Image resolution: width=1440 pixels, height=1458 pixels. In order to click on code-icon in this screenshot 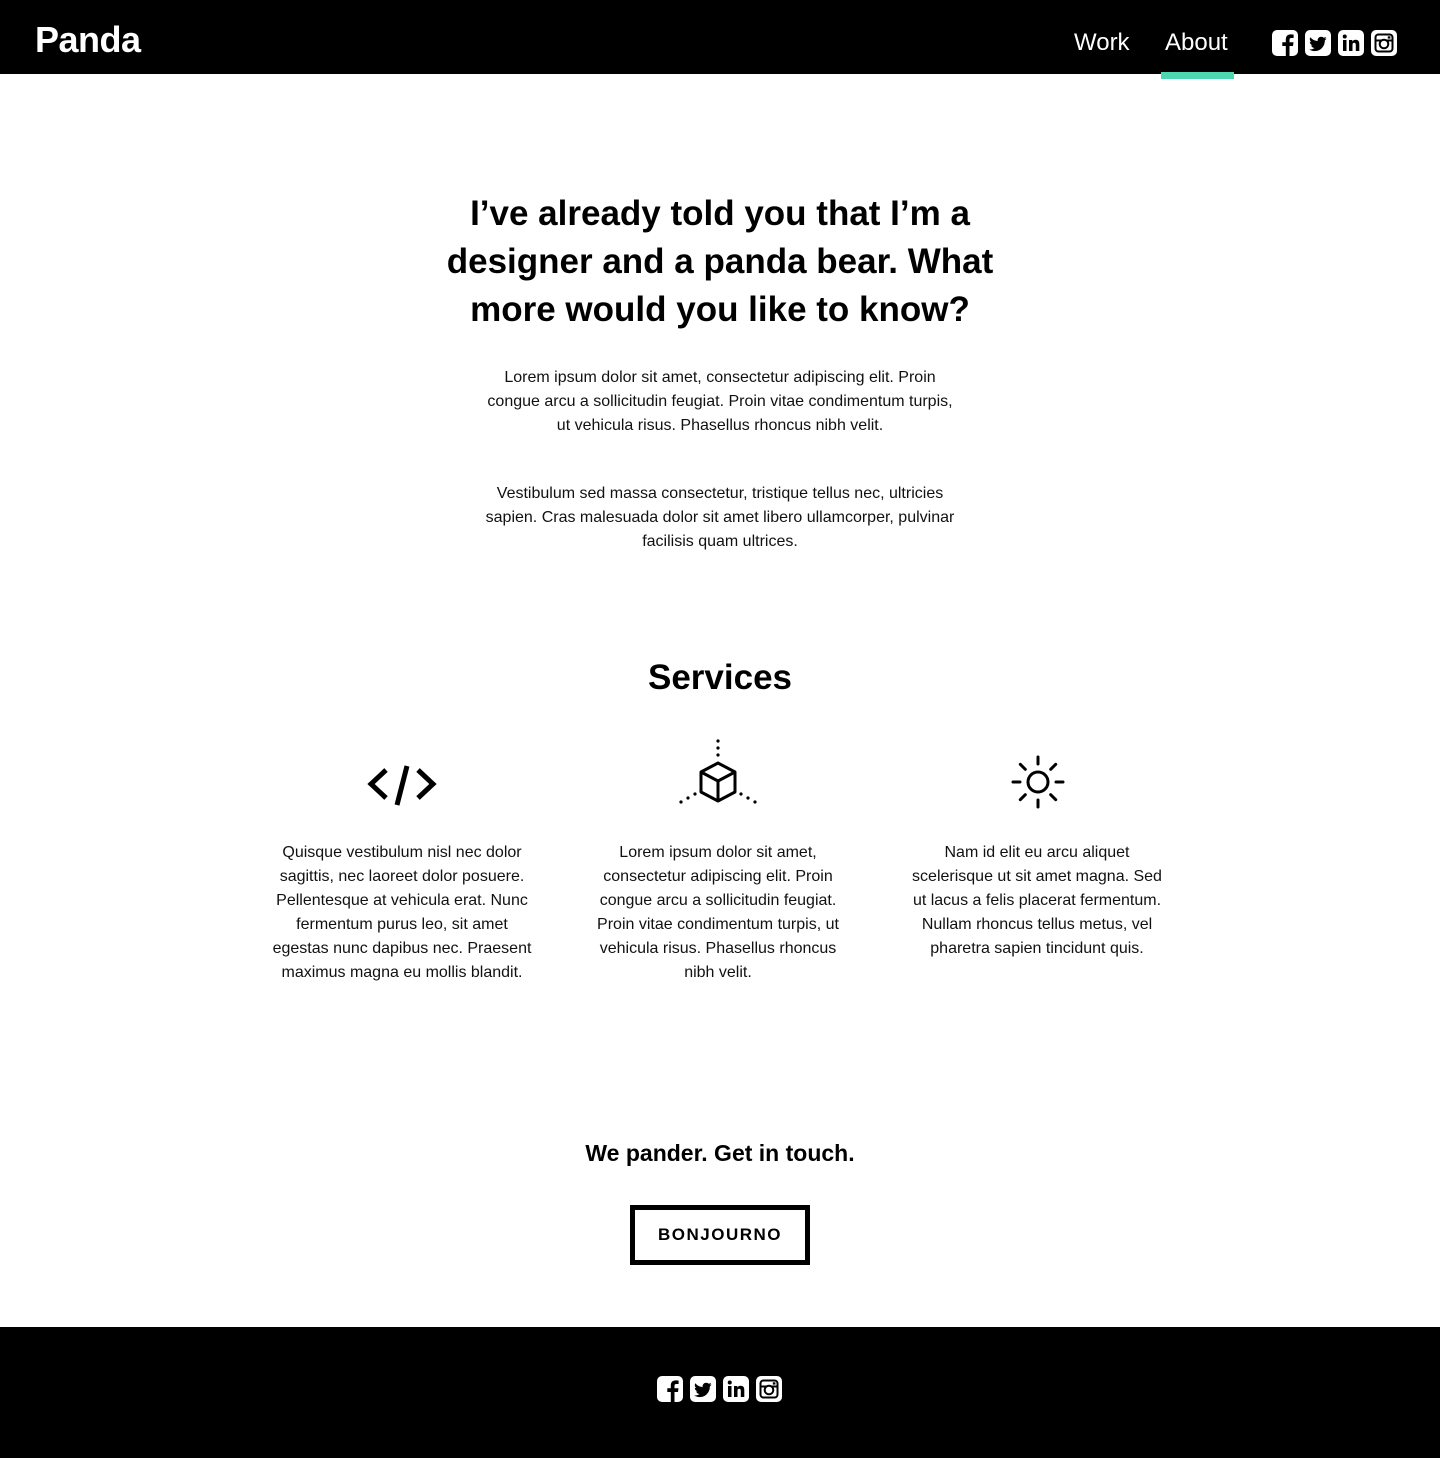, I will do `click(402, 785)`.